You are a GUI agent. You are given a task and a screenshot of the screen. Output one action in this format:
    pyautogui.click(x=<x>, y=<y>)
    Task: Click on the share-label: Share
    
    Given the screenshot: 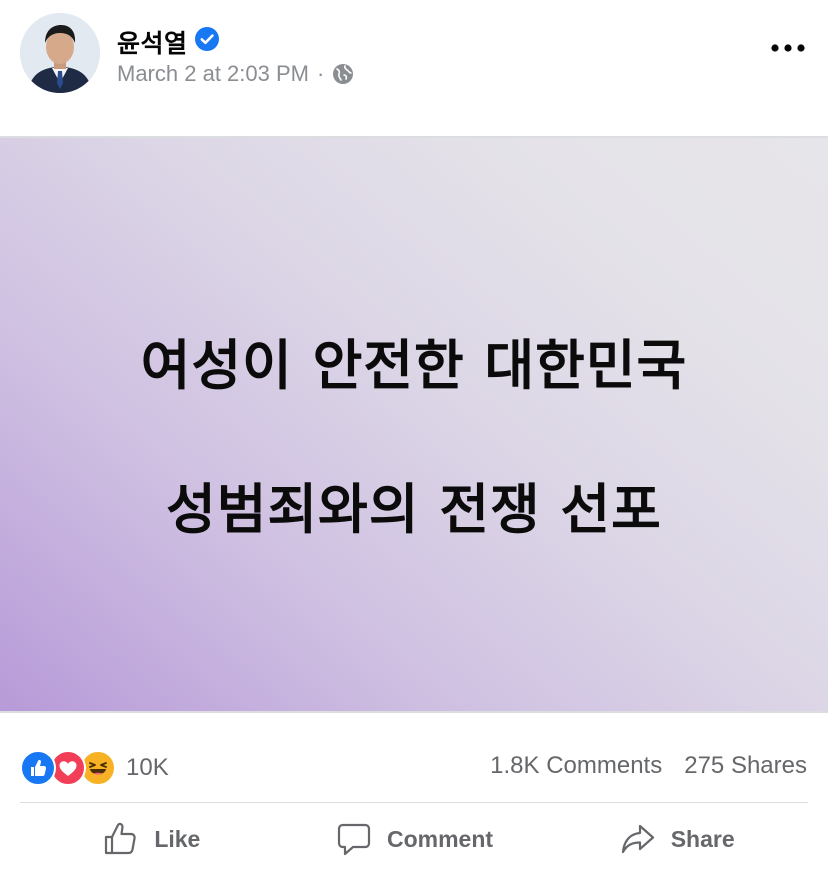 What is the action you would take?
    pyautogui.click(x=702, y=838)
    